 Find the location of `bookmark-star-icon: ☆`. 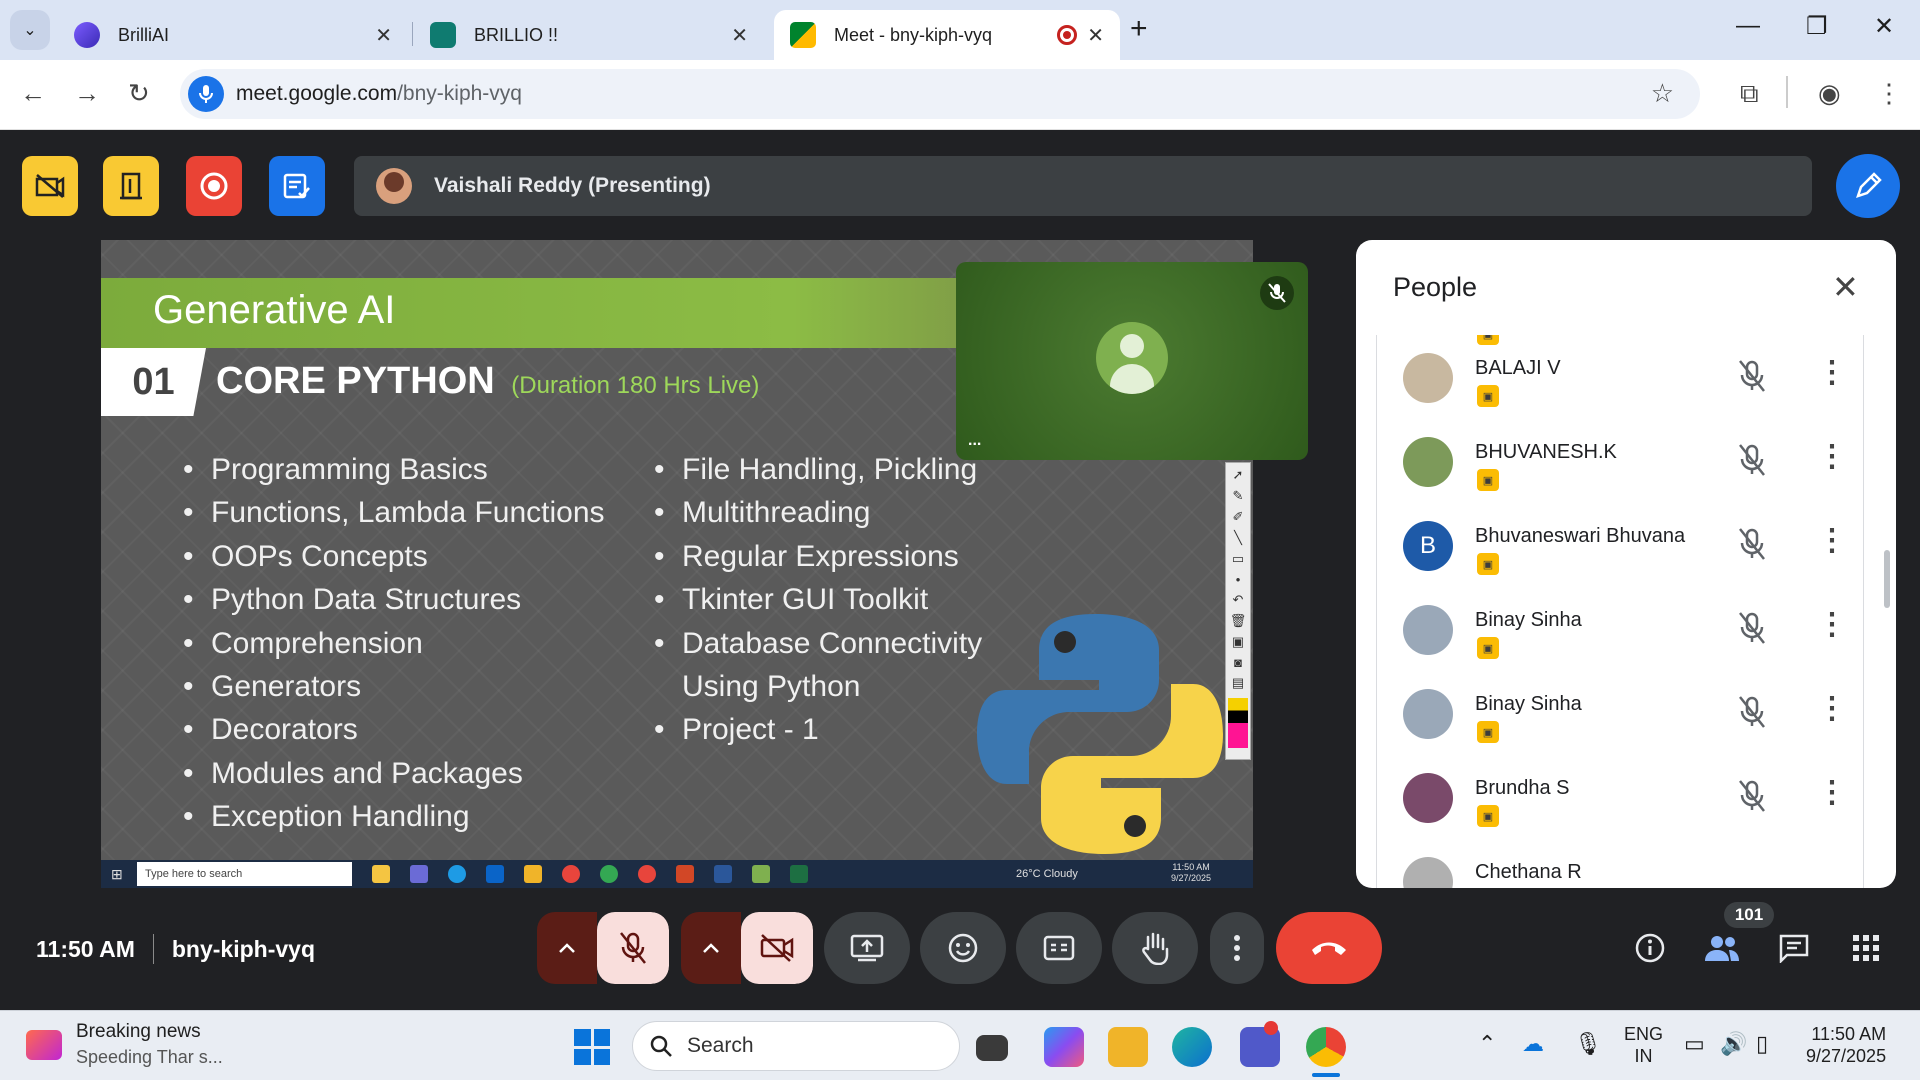

bookmark-star-icon: ☆ is located at coordinates (1662, 93).